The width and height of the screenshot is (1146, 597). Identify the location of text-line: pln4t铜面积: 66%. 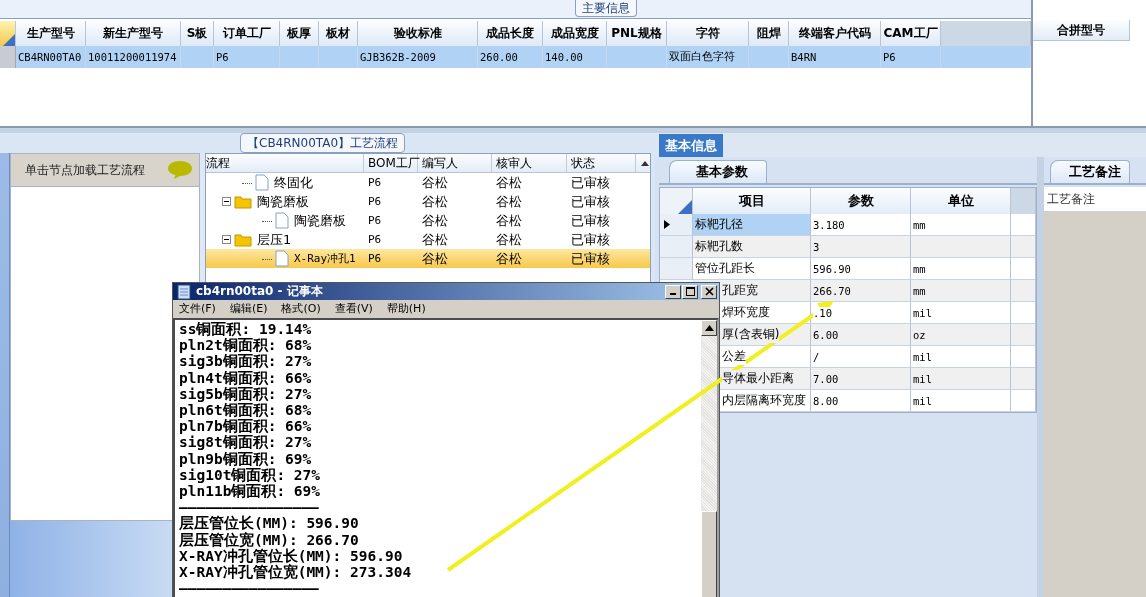
(246, 377).